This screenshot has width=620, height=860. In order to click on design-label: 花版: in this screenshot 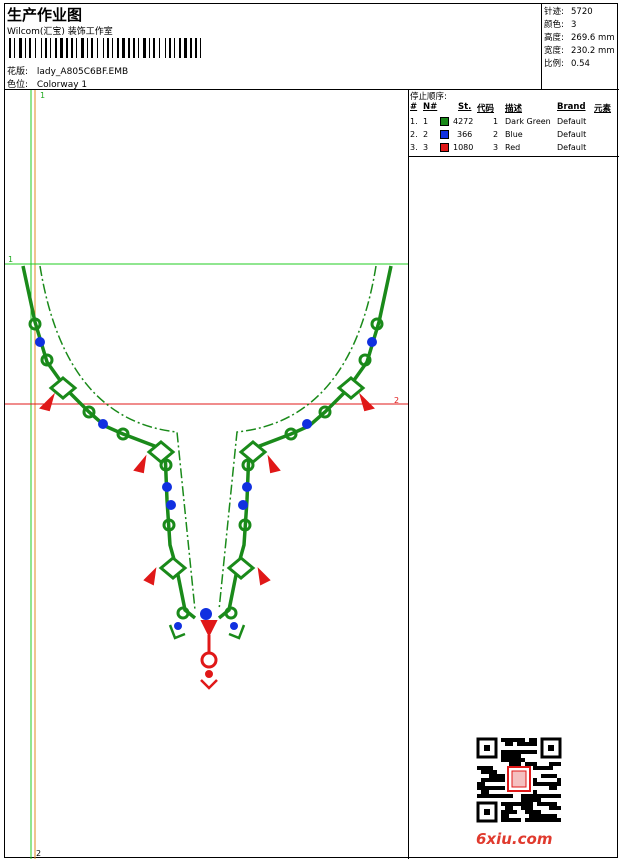, I will do `click(18, 72)`.